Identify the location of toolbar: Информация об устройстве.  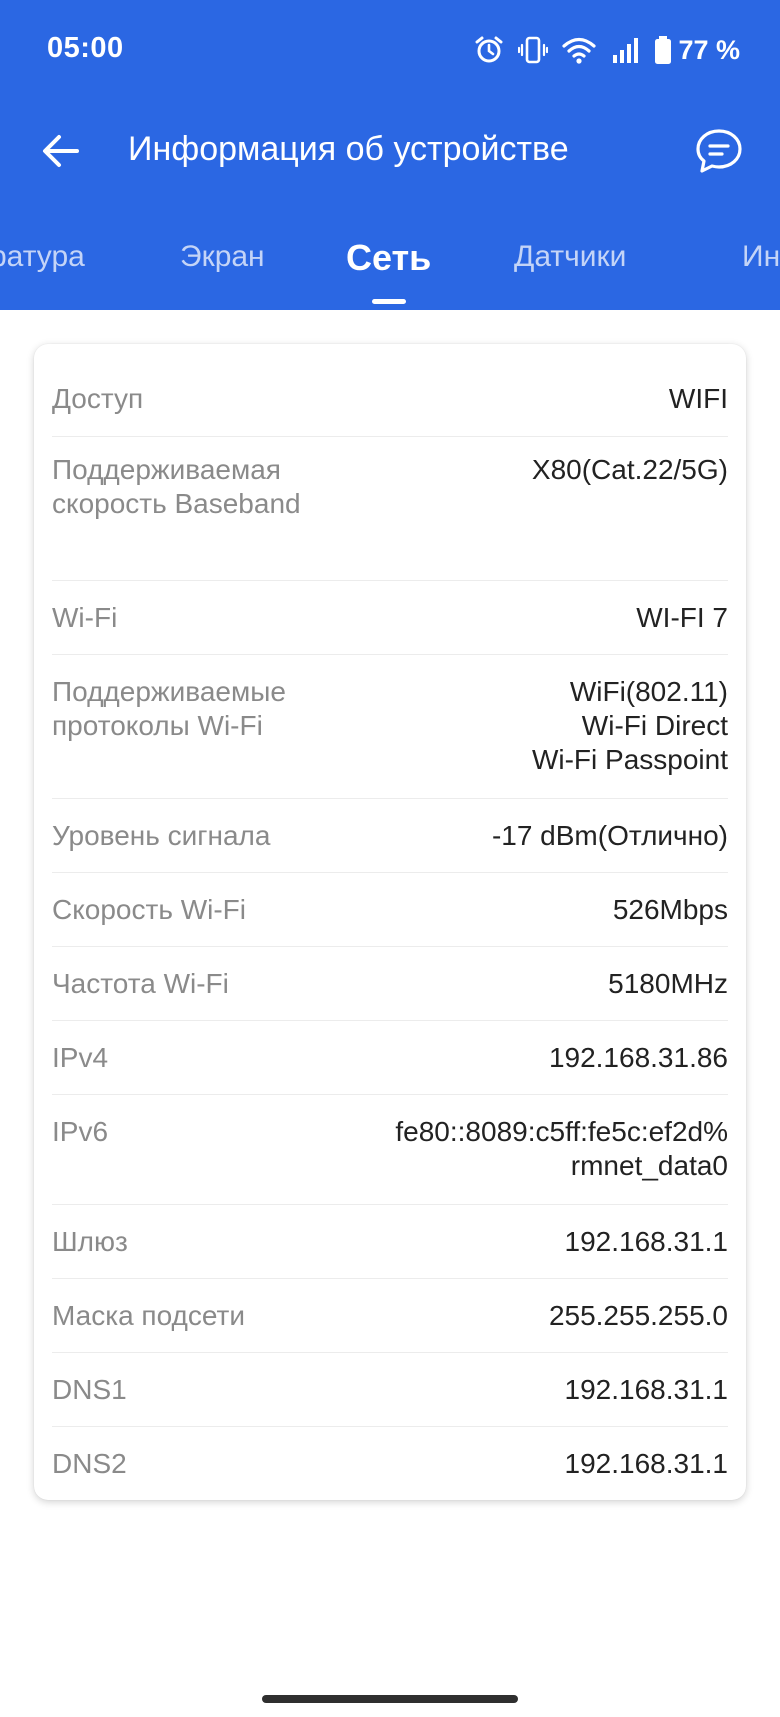
(390, 150).